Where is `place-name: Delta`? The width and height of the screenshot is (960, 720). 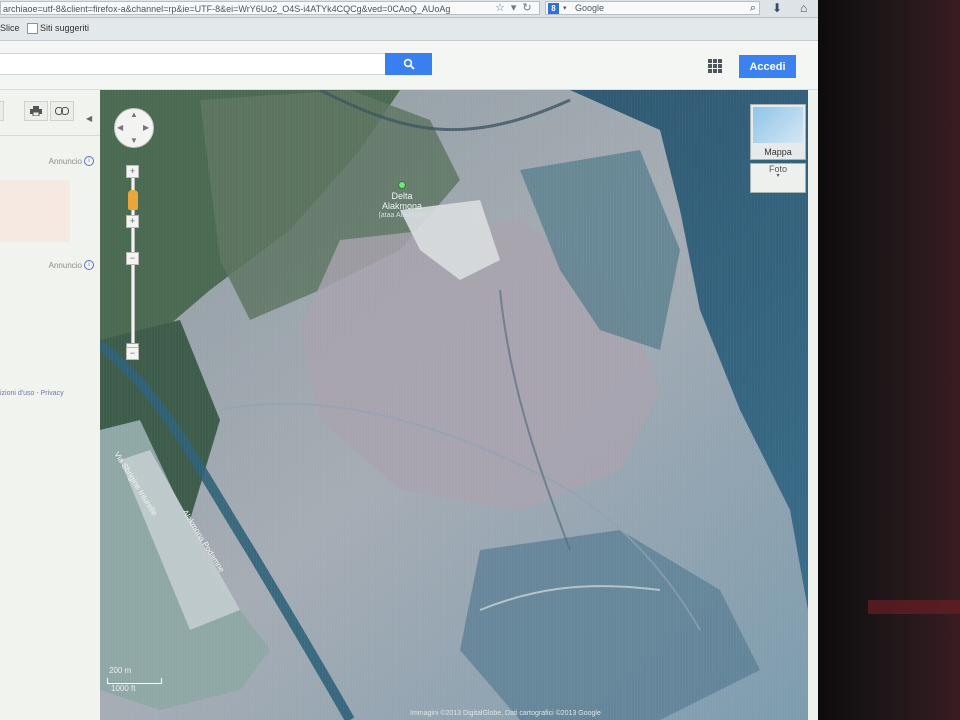
place-name: Delta is located at coordinates (402, 196).